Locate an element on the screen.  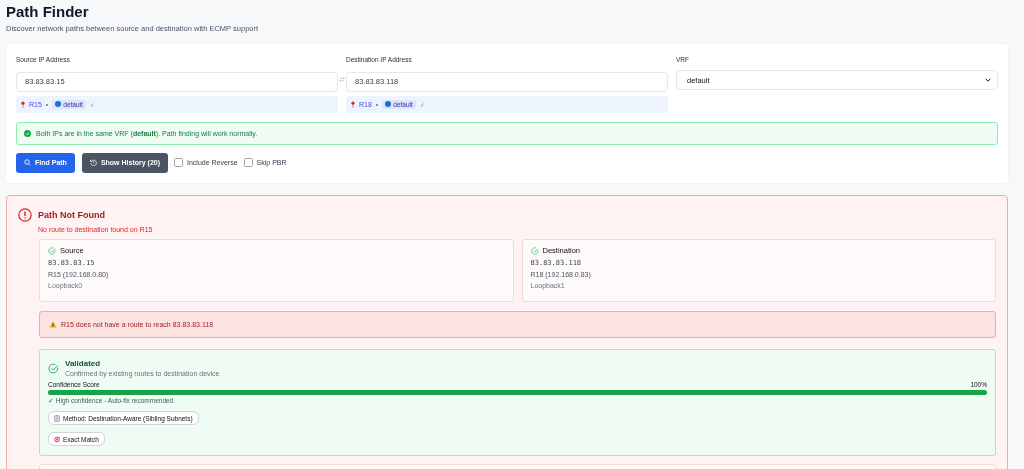
search-icon is located at coordinates (27, 162).